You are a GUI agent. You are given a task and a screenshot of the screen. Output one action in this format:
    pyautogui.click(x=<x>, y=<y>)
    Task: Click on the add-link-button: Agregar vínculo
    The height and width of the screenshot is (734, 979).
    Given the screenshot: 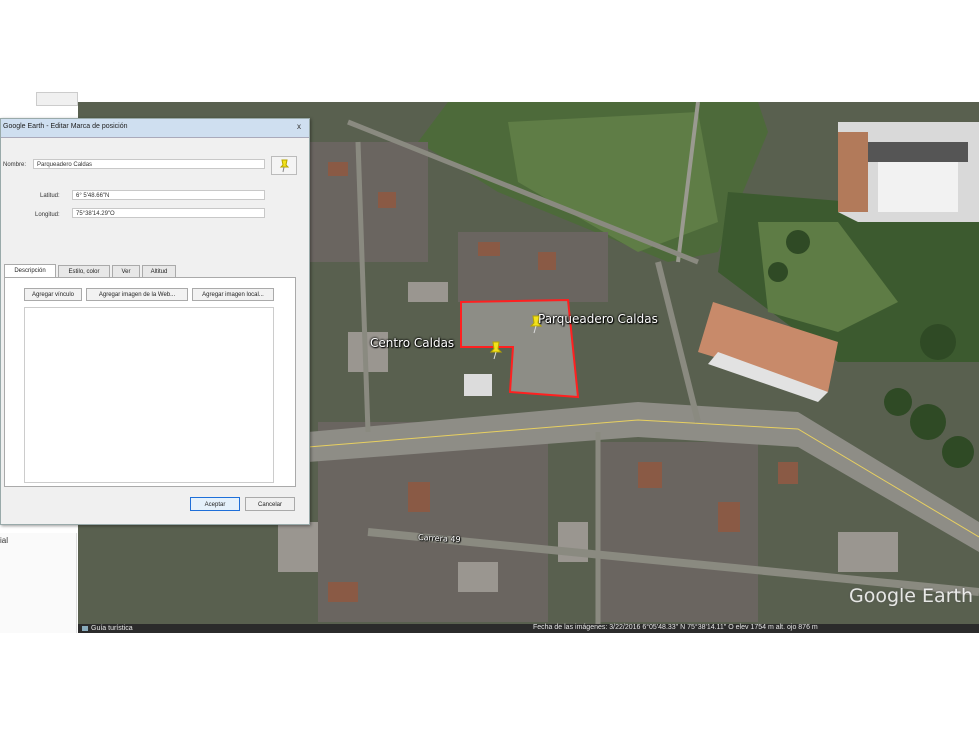 What is the action you would take?
    pyautogui.click(x=53, y=294)
    